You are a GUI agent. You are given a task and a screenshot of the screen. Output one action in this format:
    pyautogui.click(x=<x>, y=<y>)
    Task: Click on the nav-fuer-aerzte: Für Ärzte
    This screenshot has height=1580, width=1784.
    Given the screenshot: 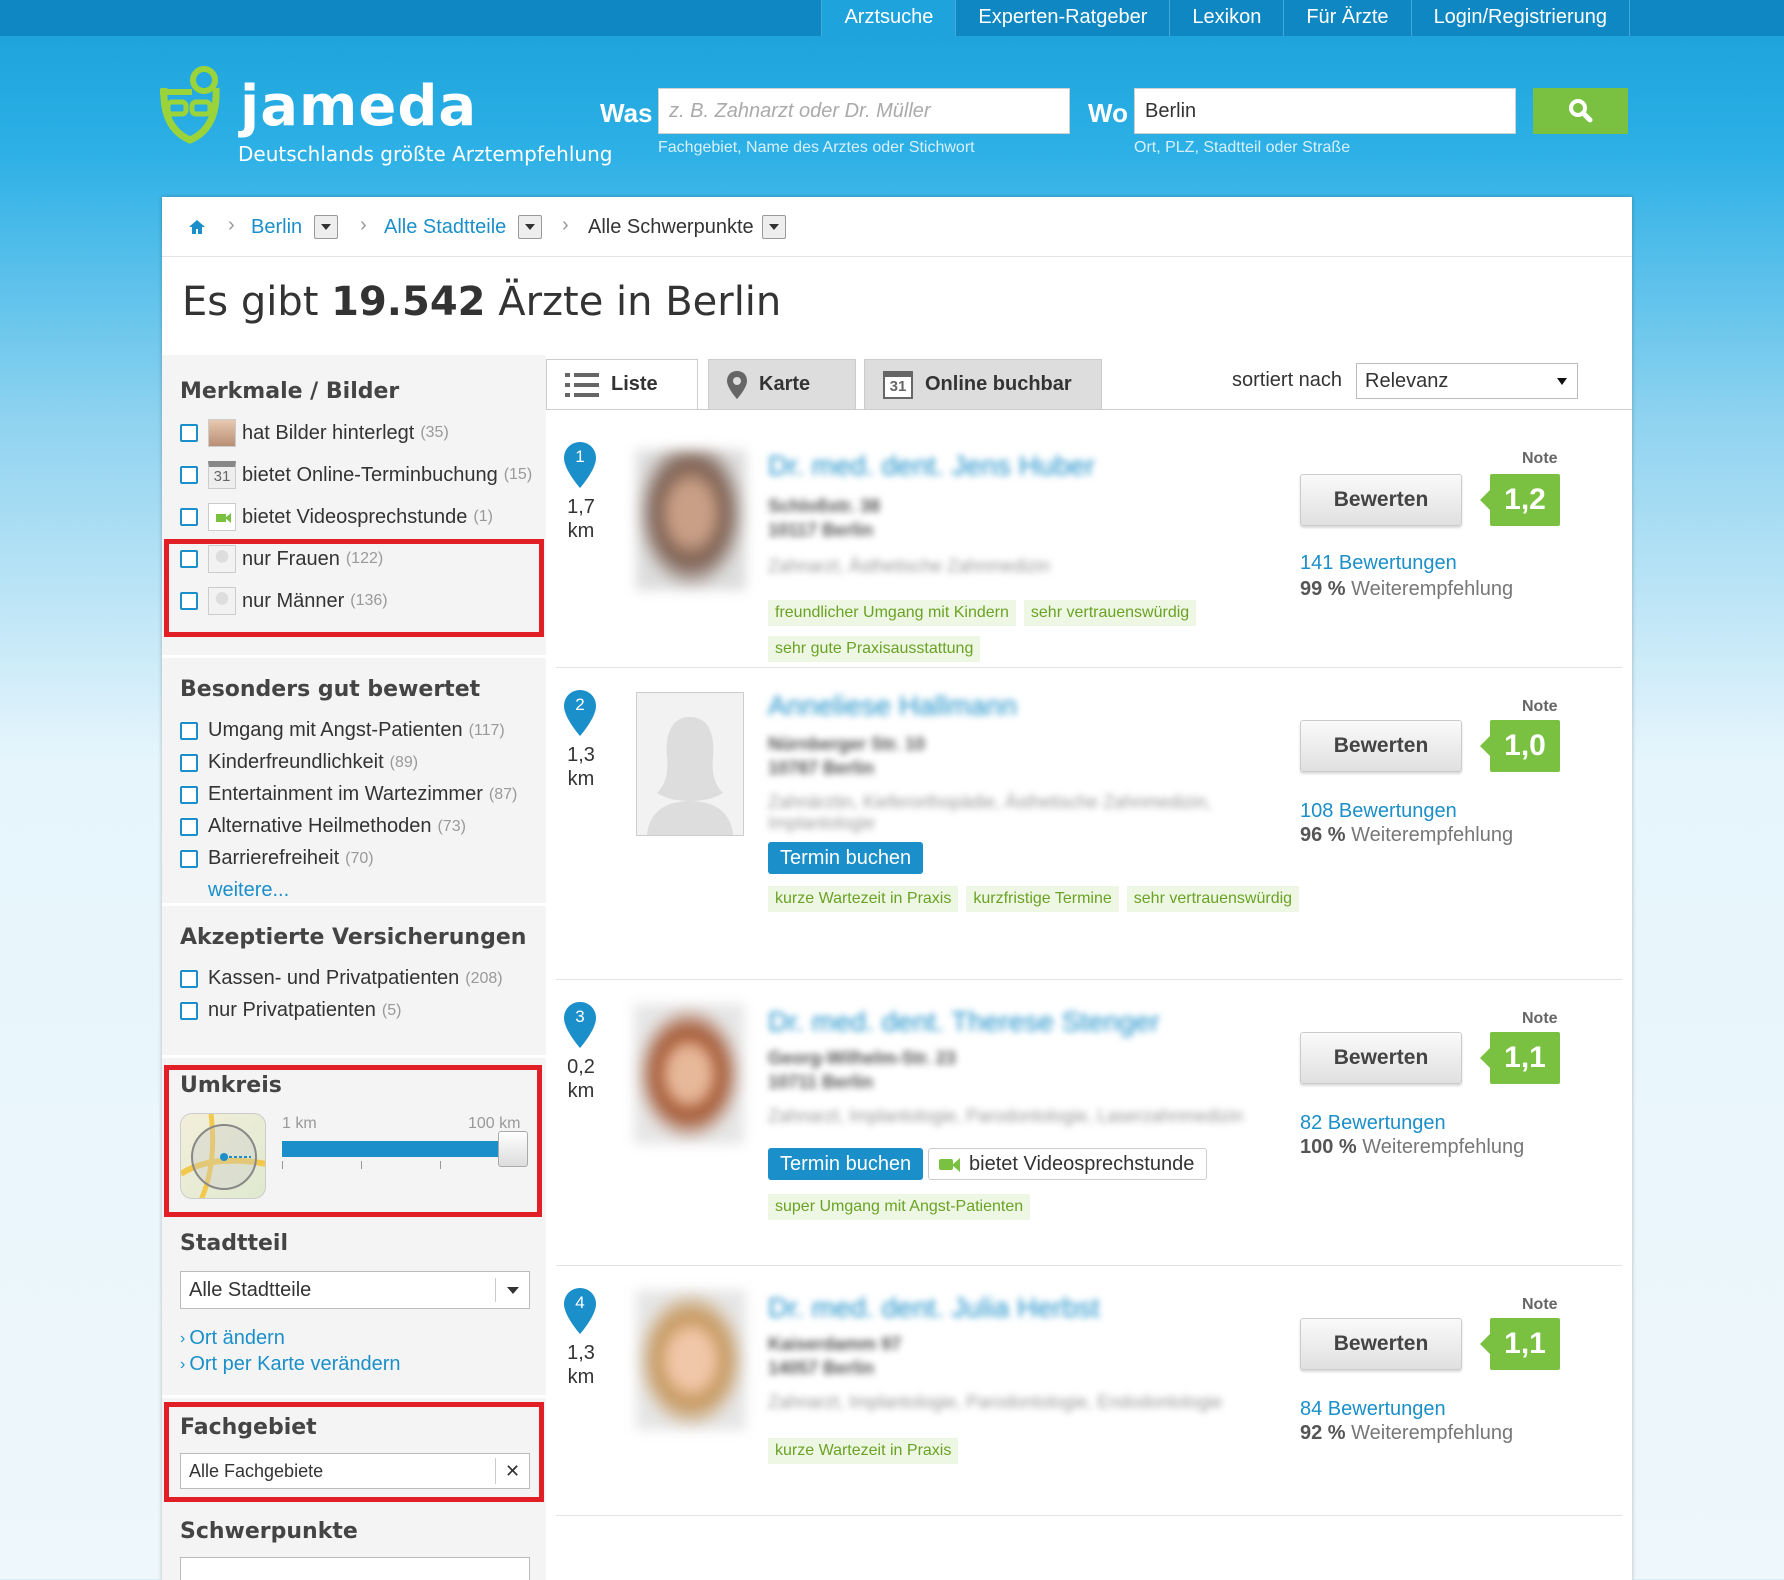 What is the action you would take?
    pyautogui.click(x=1346, y=18)
    